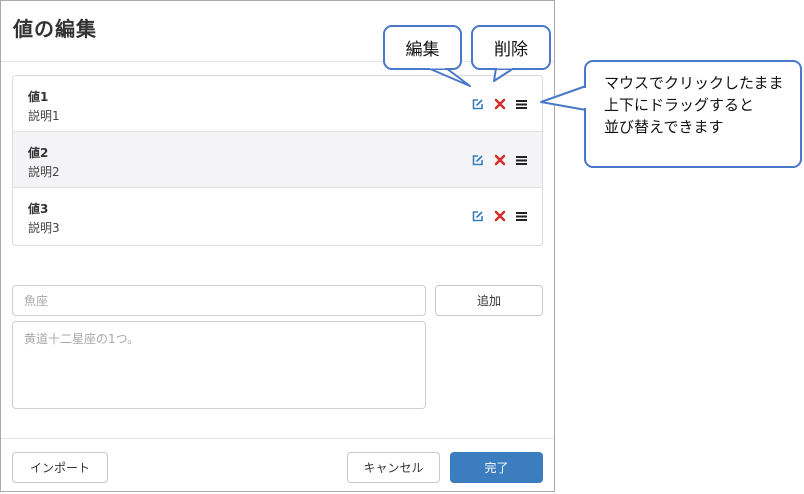 This screenshot has height=494, width=804. I want to click on cancel-button: キャンセル, so click(393, 467).